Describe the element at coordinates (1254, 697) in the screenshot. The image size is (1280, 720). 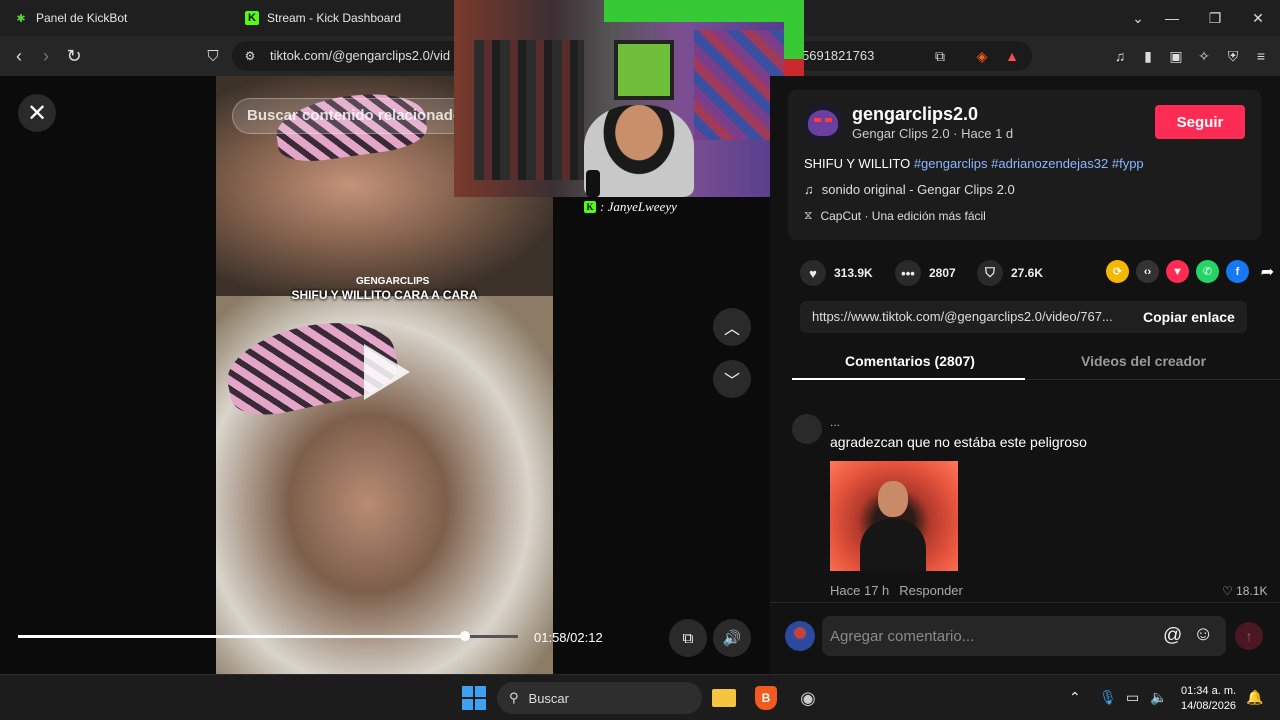
I see `notification-bell-icon: 🔔` at that location.